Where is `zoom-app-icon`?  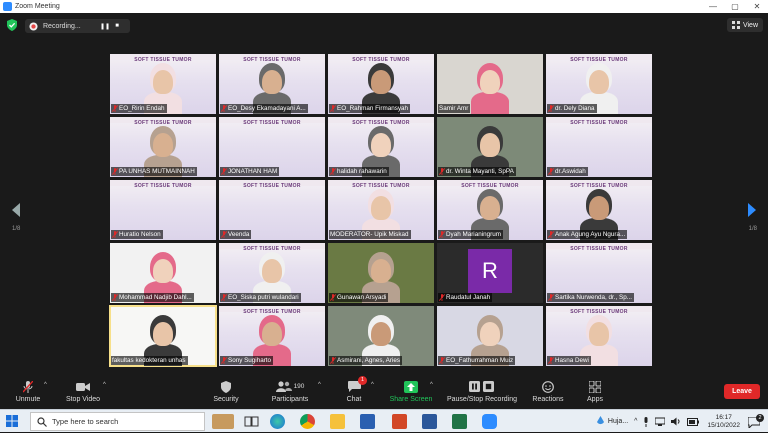
zoom-app-icon is located at coordinates (489, 421).